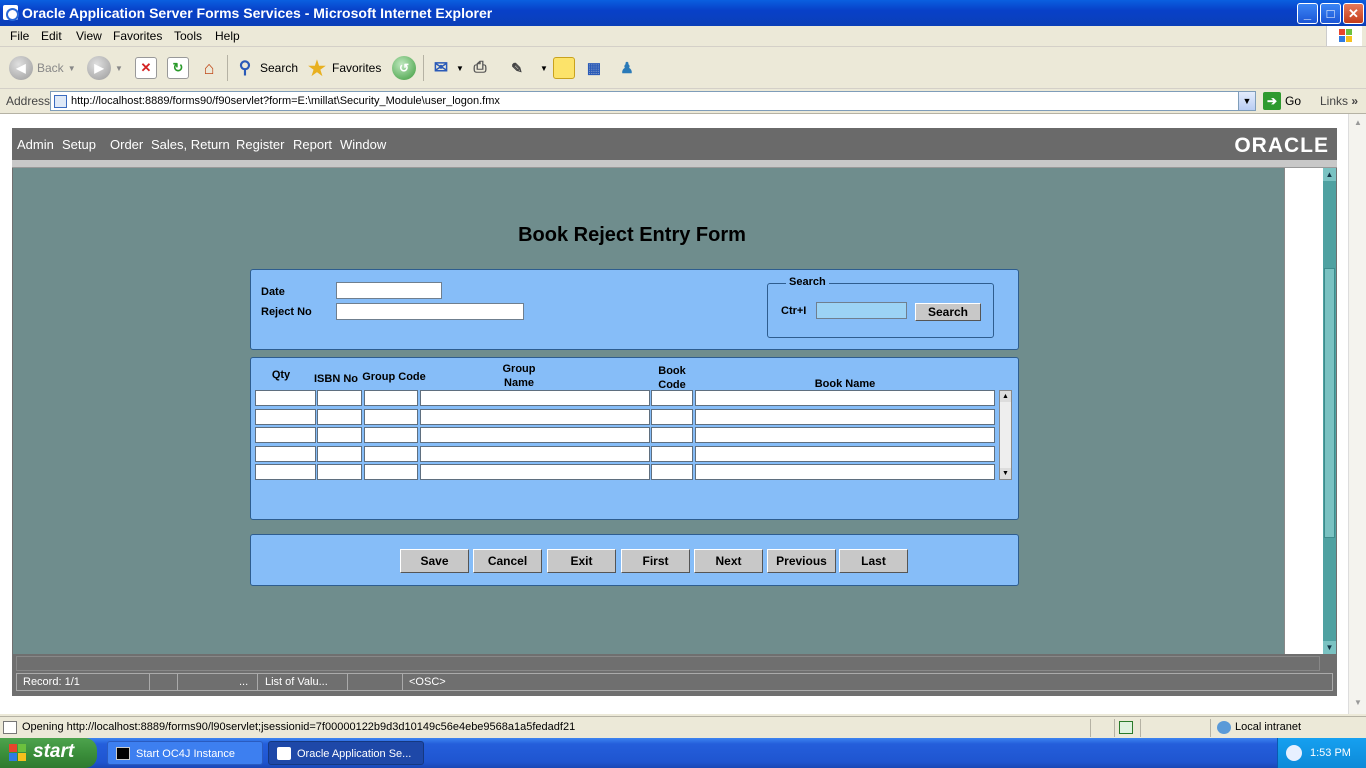 The width and height of the screenshot is (1366, 768). Describe the element at coordinates (1246, 101) in the screenshot. I see `chevron-down-icon: ▼` at that location.